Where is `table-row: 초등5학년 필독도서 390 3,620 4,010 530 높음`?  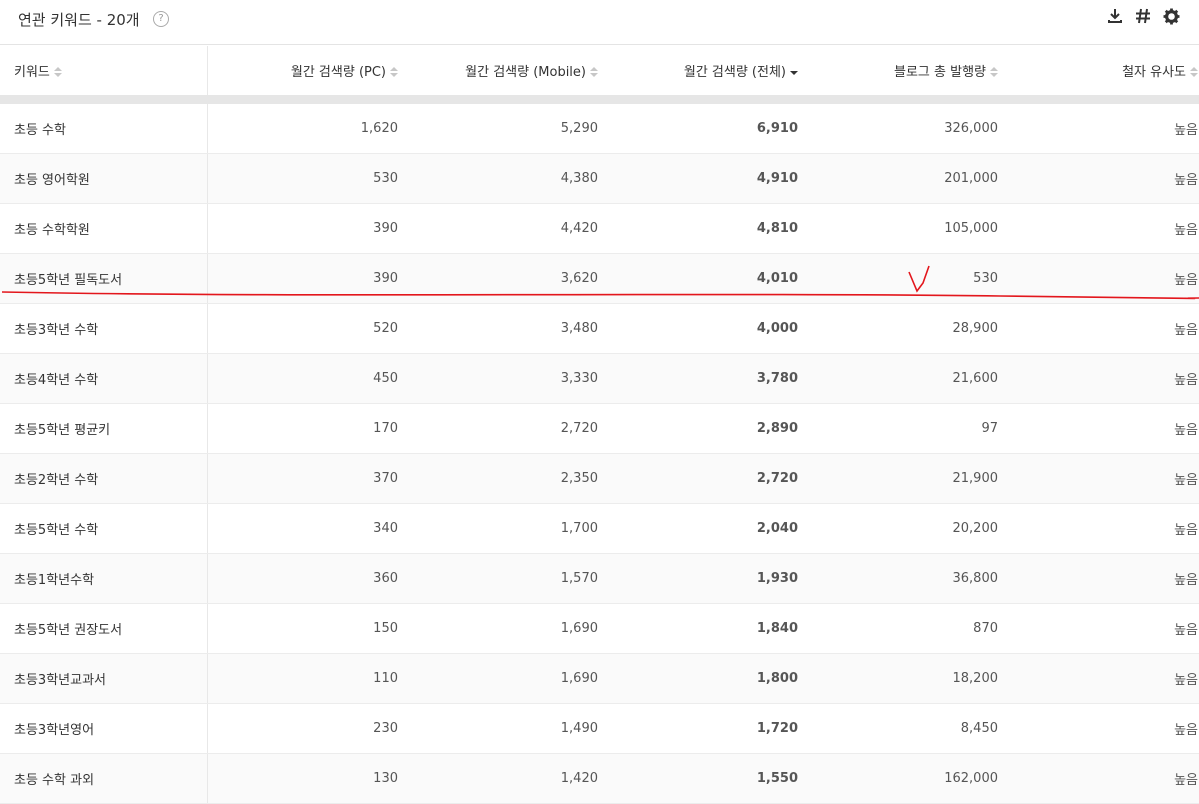
table-row: 초등5학년 필독도서 390 3,620 4,010 530 높음 is located at coordinates (599, 278).